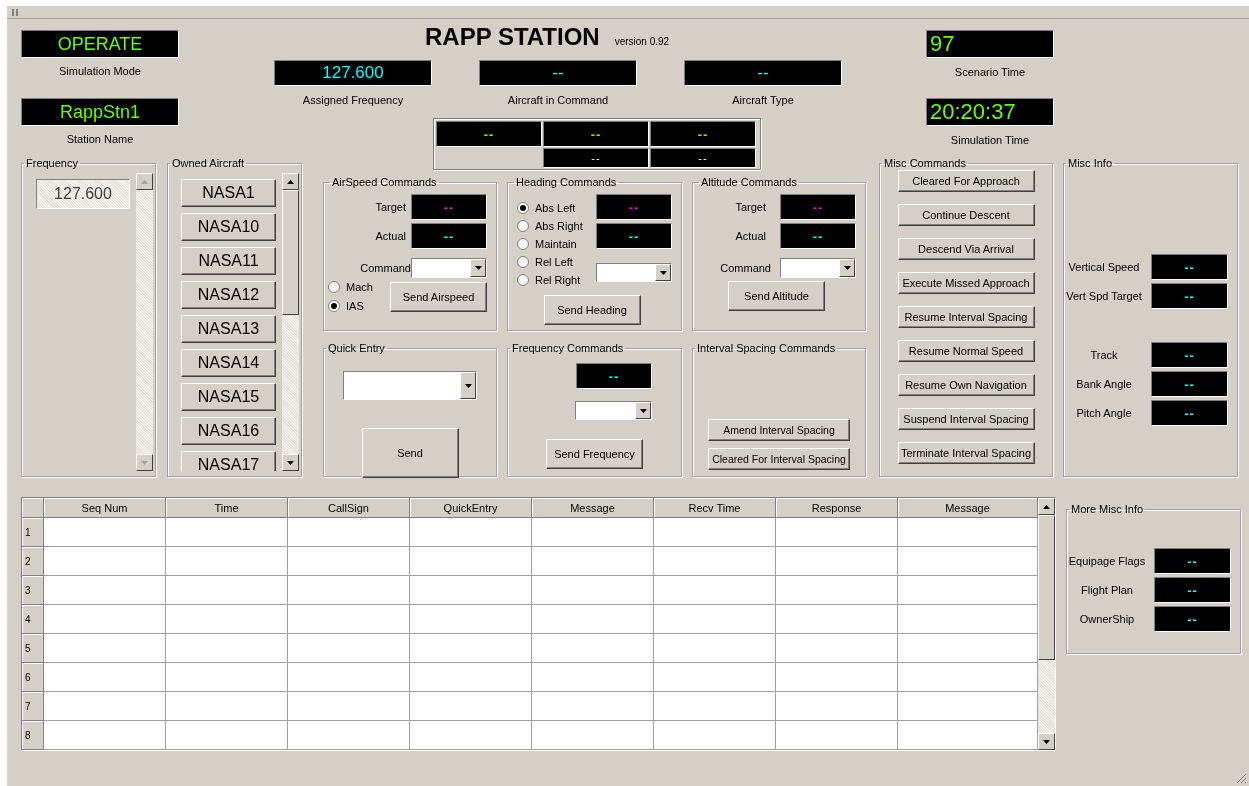 The width and height of the screenshot is (1249, 786). I want to click on command-button: Suspend Interval Spacing, so click(966, 419).